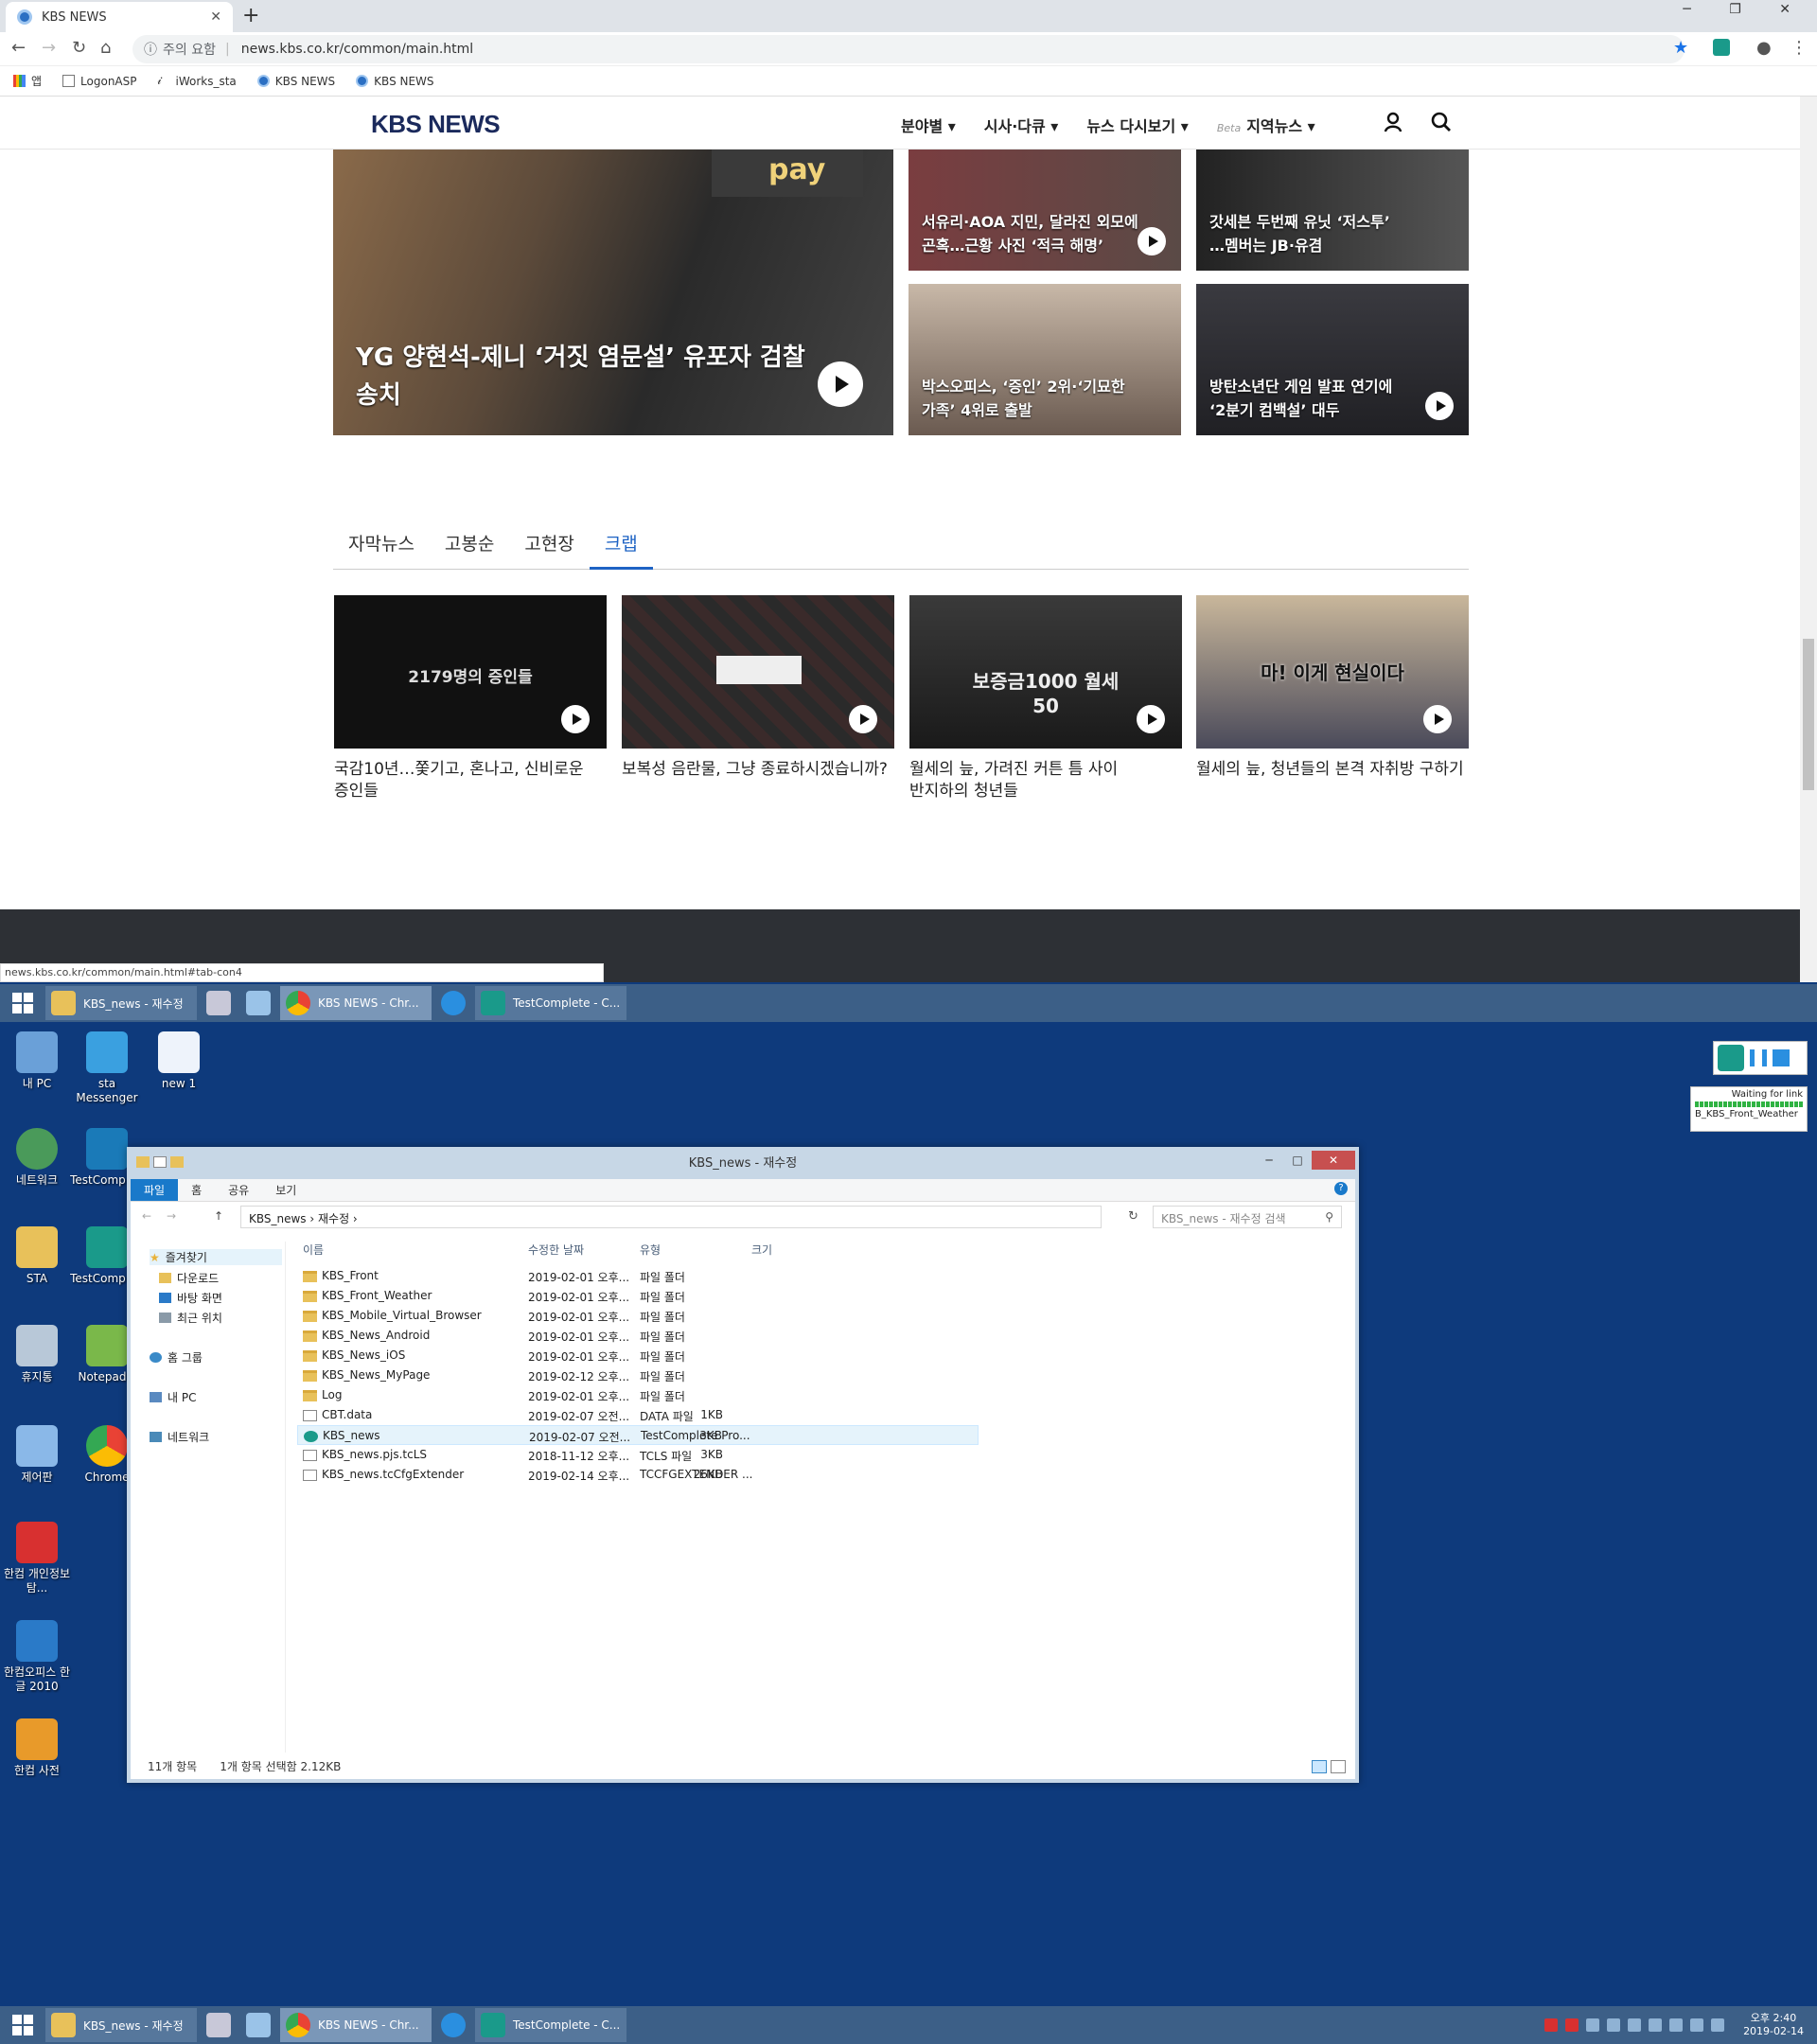 The image size is (1817, 2044). I want to click on properties-icon, so click(160, 1162).